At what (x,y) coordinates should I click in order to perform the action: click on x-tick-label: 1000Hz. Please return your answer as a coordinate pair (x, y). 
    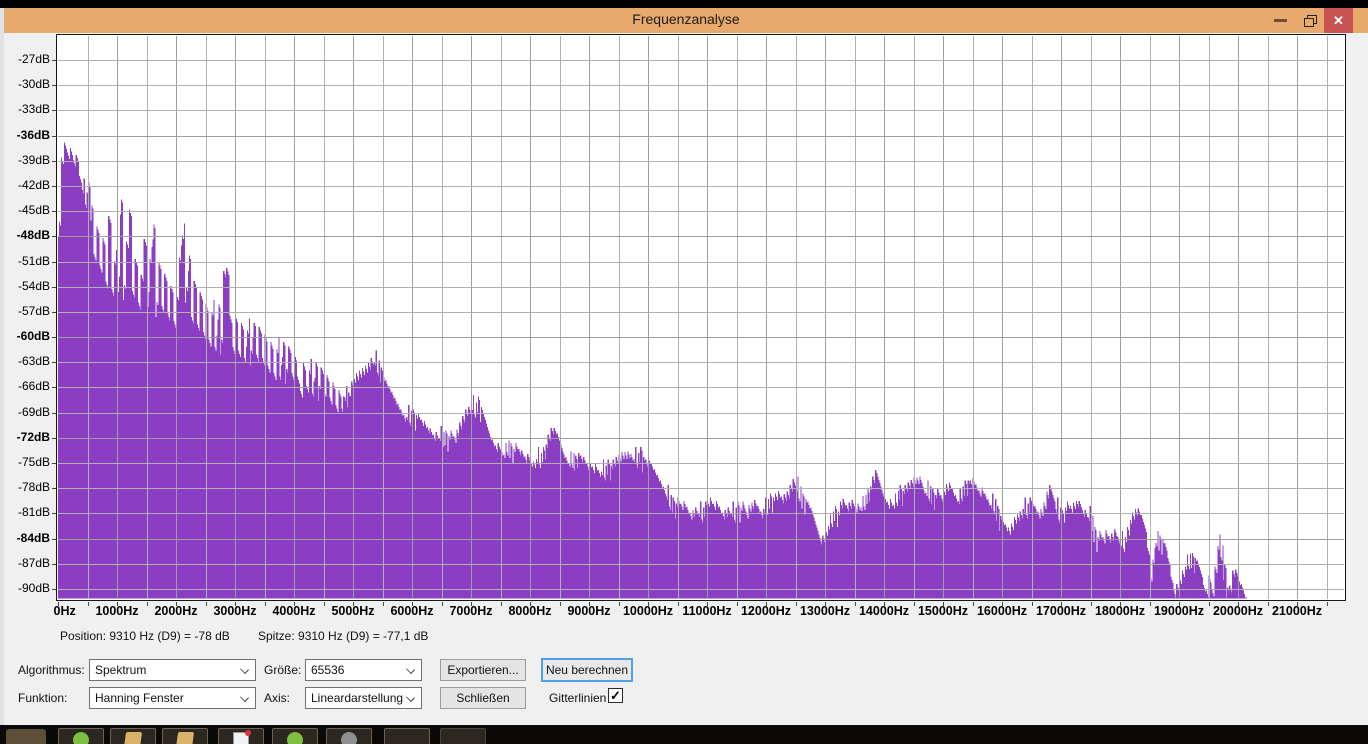
    Looking at the image, I should click on (117, 611).